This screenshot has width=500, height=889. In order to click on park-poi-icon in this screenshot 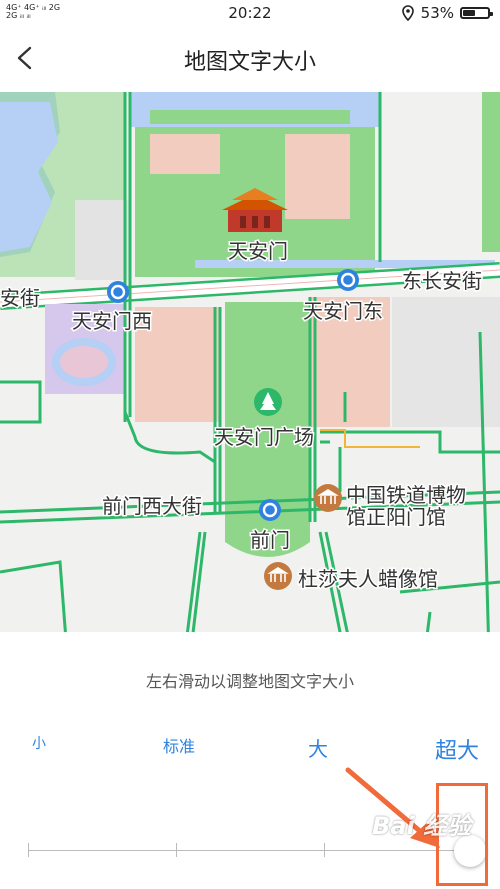, I will do `click(268, 402)`.